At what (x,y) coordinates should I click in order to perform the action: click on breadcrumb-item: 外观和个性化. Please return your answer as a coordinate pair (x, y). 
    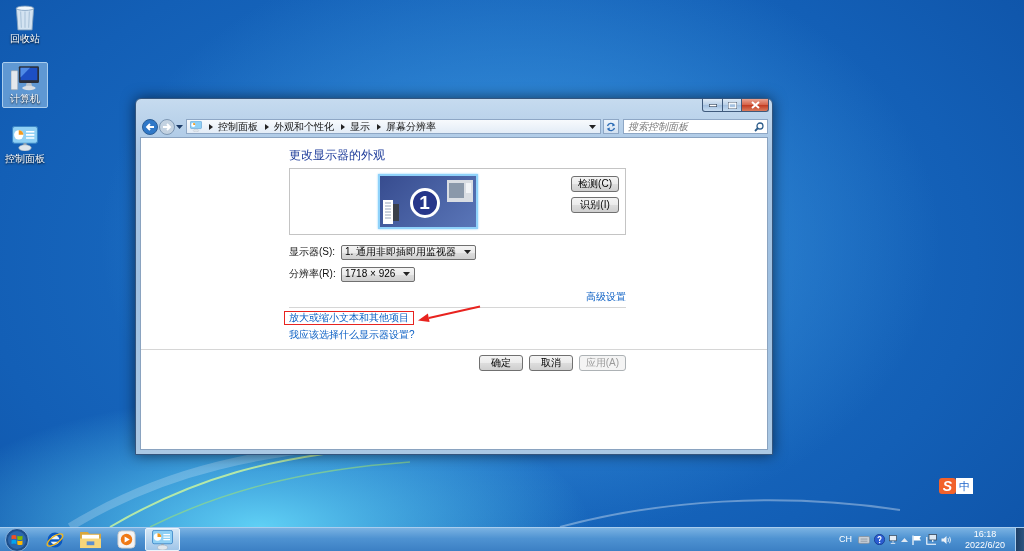
    Looking at the image, I should click on (304, 126).